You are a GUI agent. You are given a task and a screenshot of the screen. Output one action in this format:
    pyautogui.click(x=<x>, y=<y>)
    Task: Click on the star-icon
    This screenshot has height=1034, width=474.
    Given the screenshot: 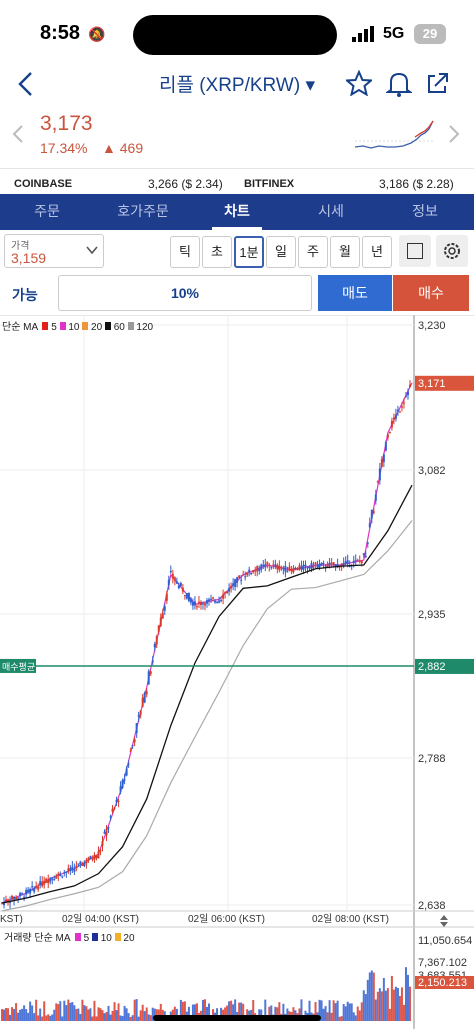 What is the action you would take?
    pyautogui.click(x=359, y=85)
    